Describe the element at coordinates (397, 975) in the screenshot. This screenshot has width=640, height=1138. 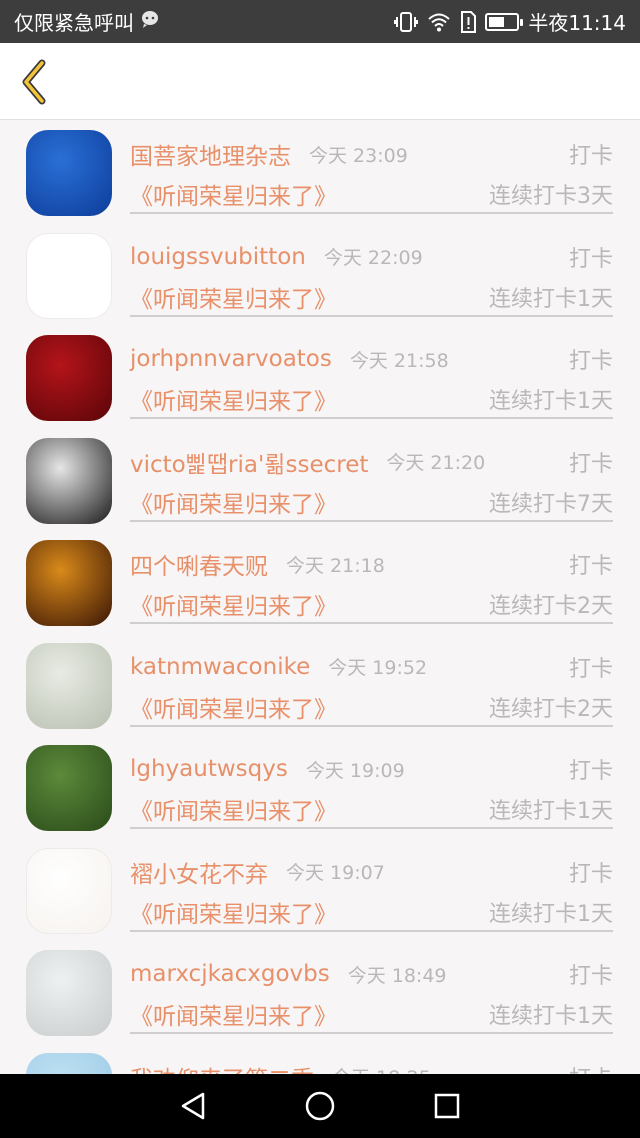
I see `checkin-time: 今天 18:49` at that location.